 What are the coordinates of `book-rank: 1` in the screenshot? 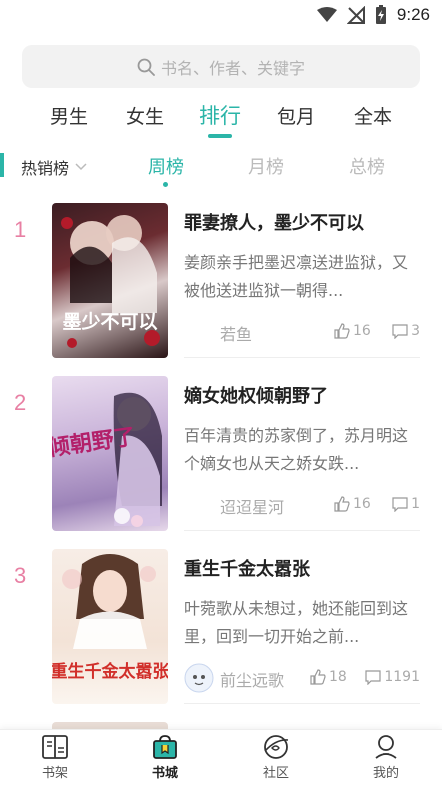 It's located at (20, 229).